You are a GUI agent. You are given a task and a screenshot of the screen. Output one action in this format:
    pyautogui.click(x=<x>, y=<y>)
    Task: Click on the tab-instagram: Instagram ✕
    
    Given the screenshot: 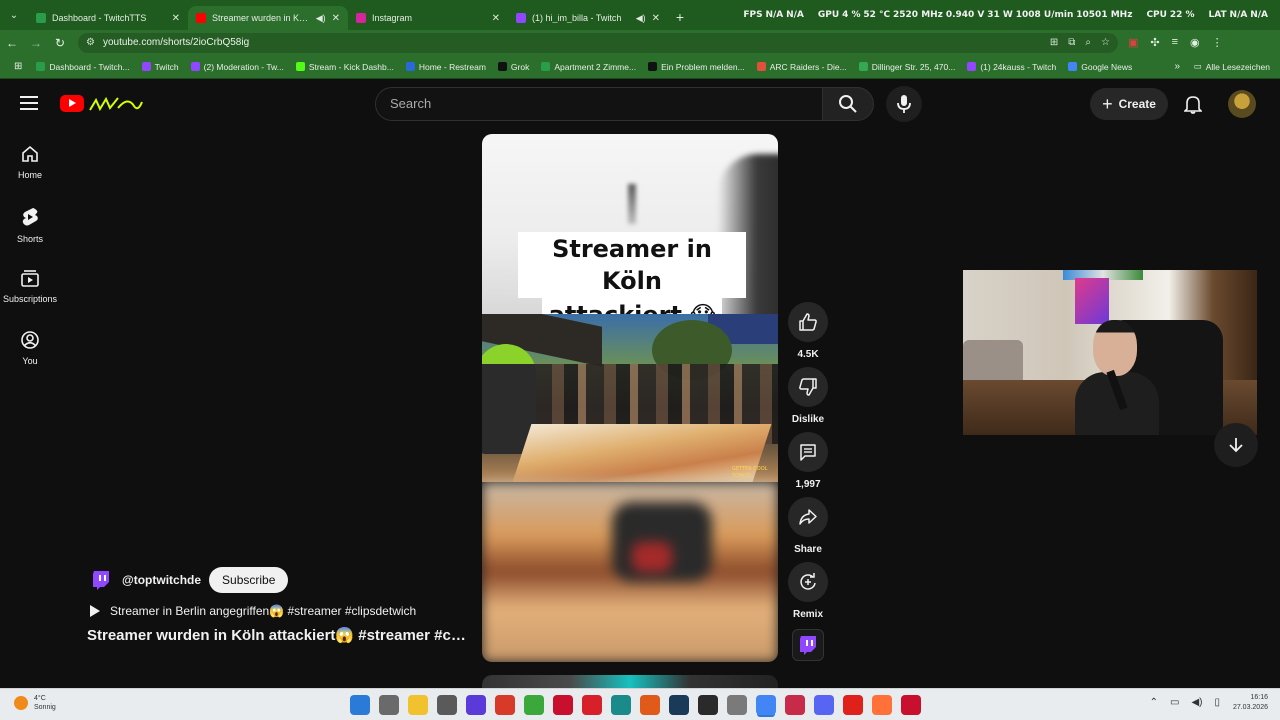 What is the action you would take?
    pyautogui.click(x=428, y=18)
    